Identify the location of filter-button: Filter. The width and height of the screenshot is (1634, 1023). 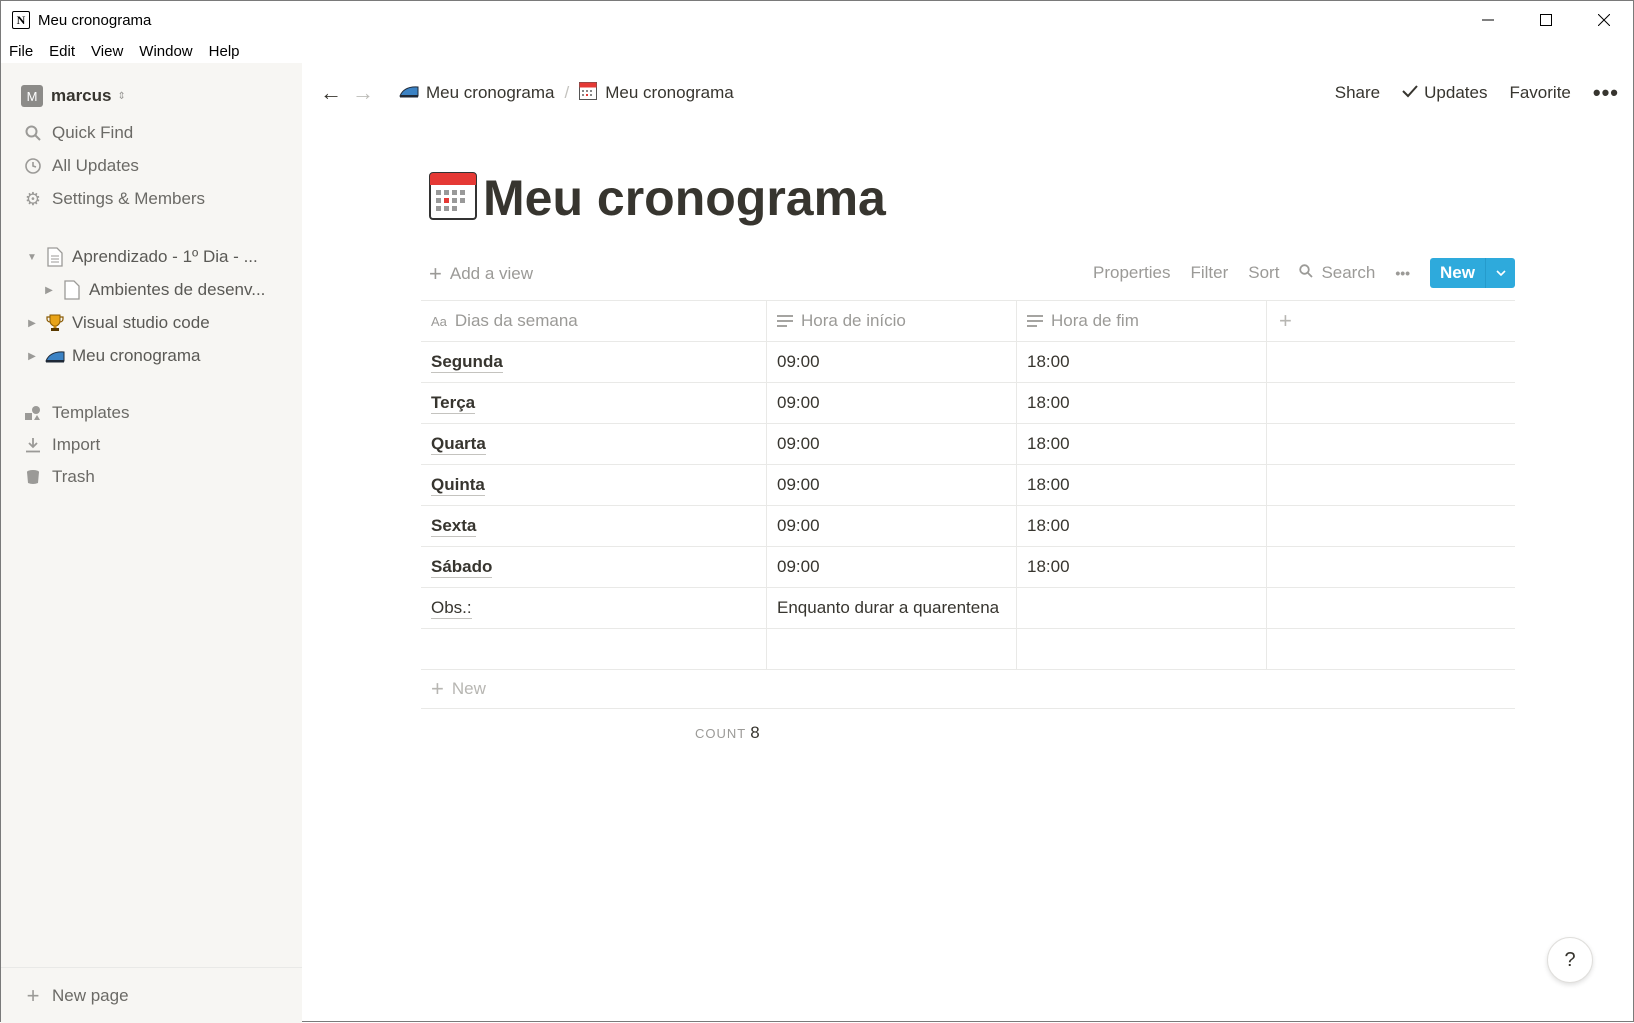
(1209, 273).